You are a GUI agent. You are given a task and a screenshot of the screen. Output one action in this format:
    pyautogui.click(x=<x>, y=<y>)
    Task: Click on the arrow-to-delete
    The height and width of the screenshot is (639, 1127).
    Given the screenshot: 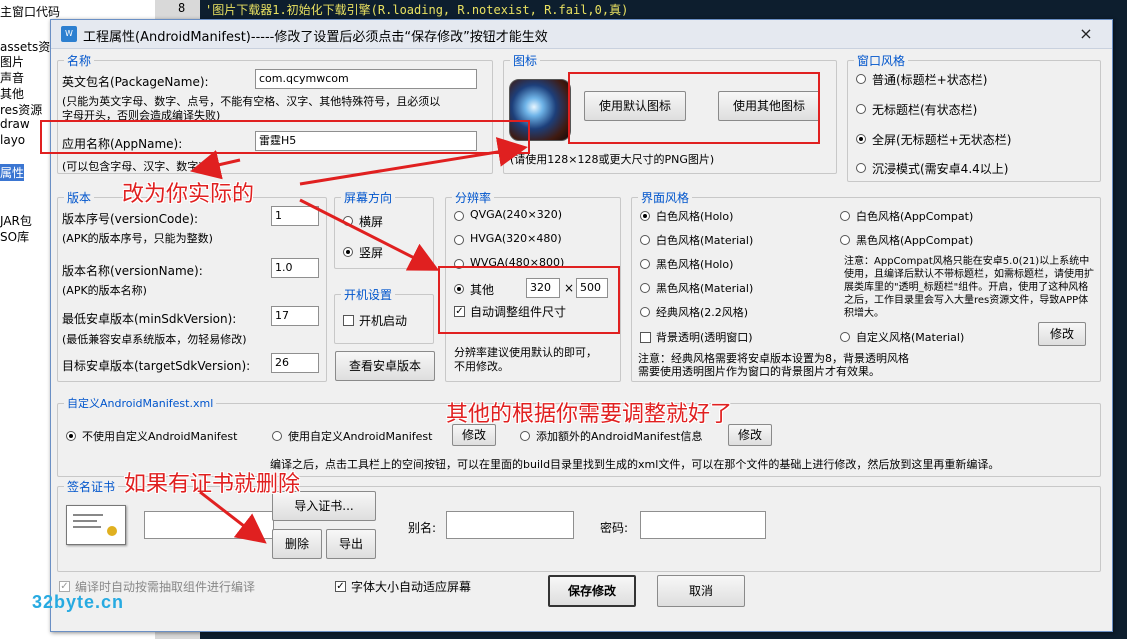 What is the action you would take?
    pyautogui.click(x=233, y=517)
    